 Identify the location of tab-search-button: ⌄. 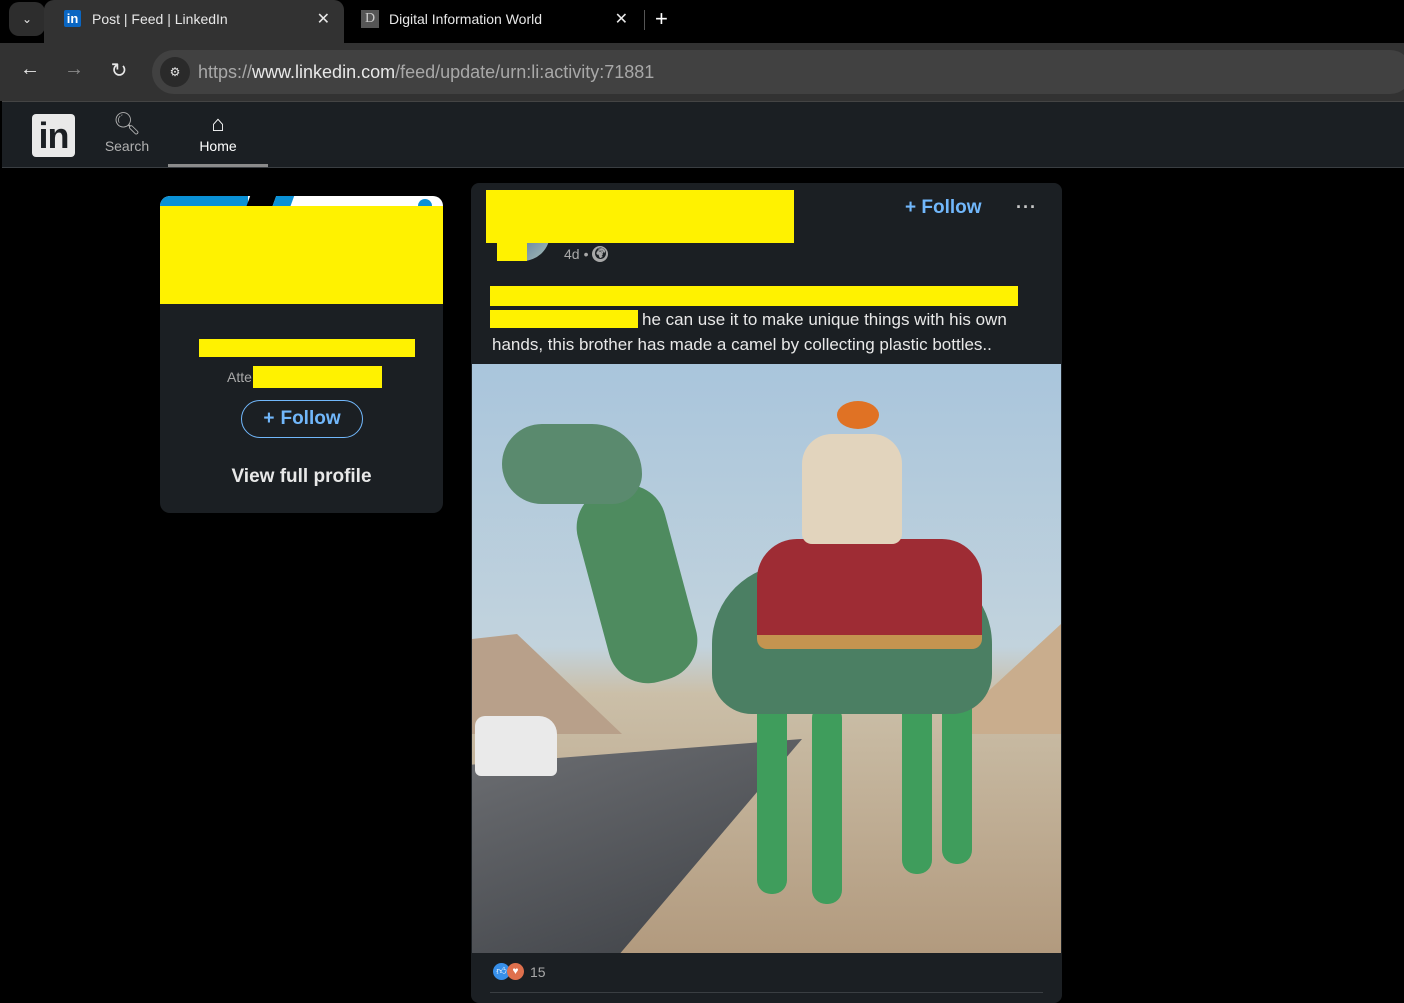
(27, 19).